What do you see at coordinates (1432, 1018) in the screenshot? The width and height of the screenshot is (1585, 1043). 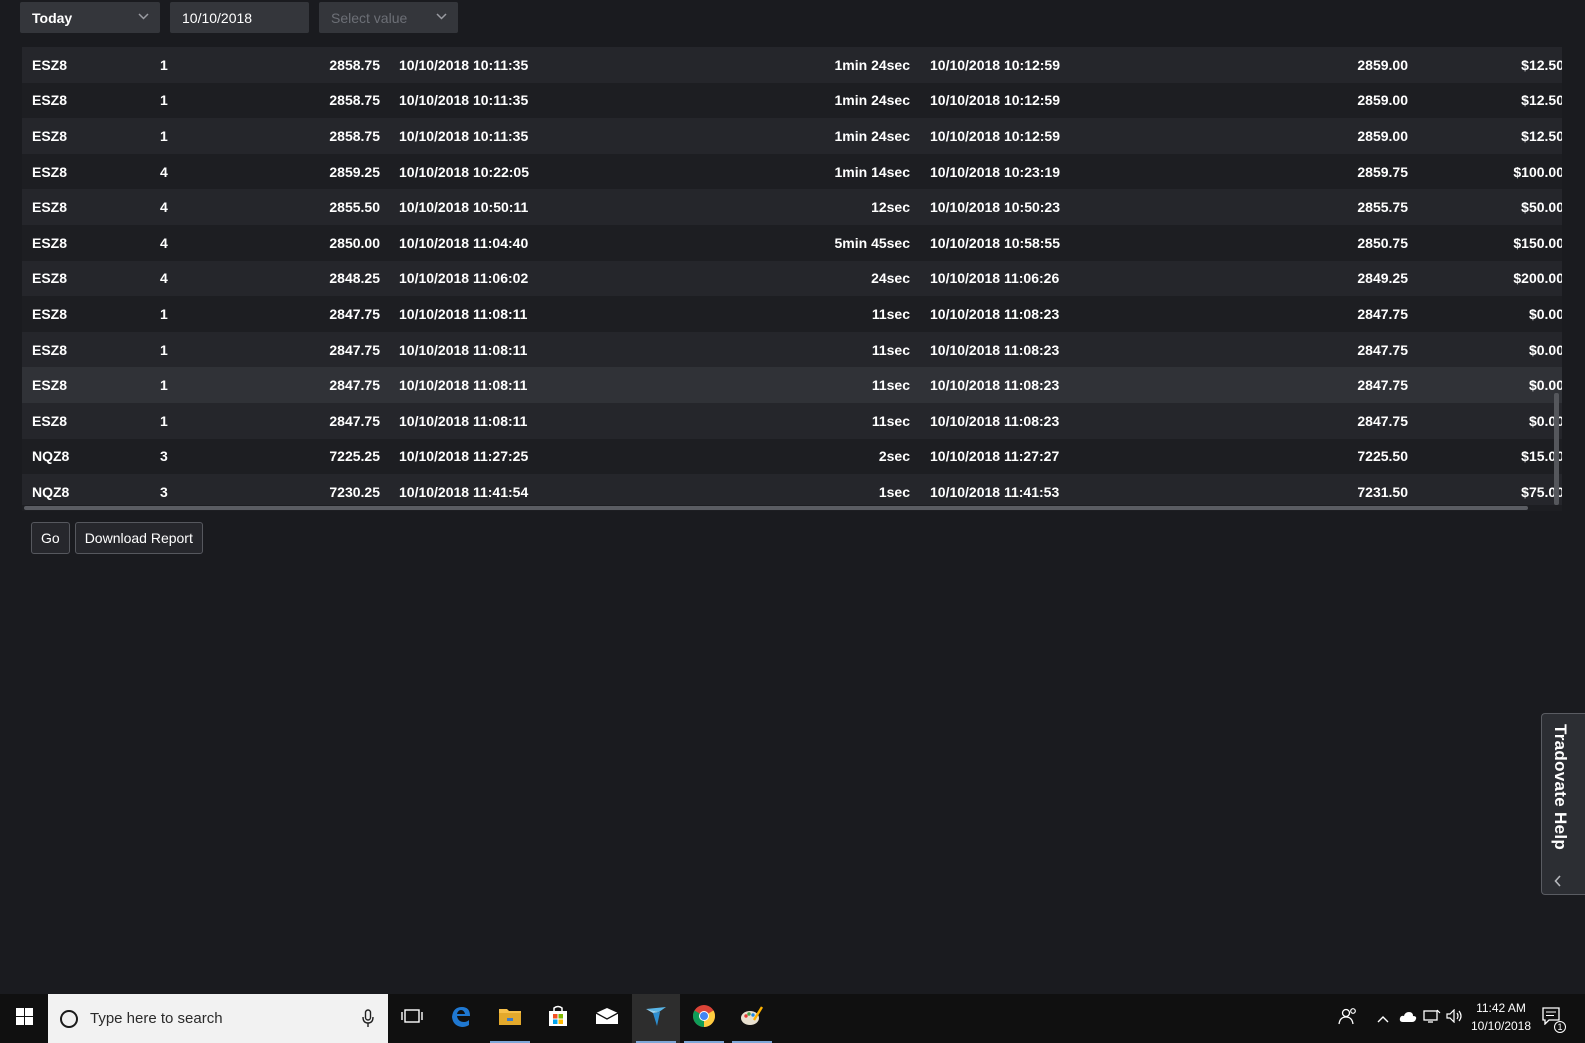 I see `network-button` at bounding box center [1432, 1018].